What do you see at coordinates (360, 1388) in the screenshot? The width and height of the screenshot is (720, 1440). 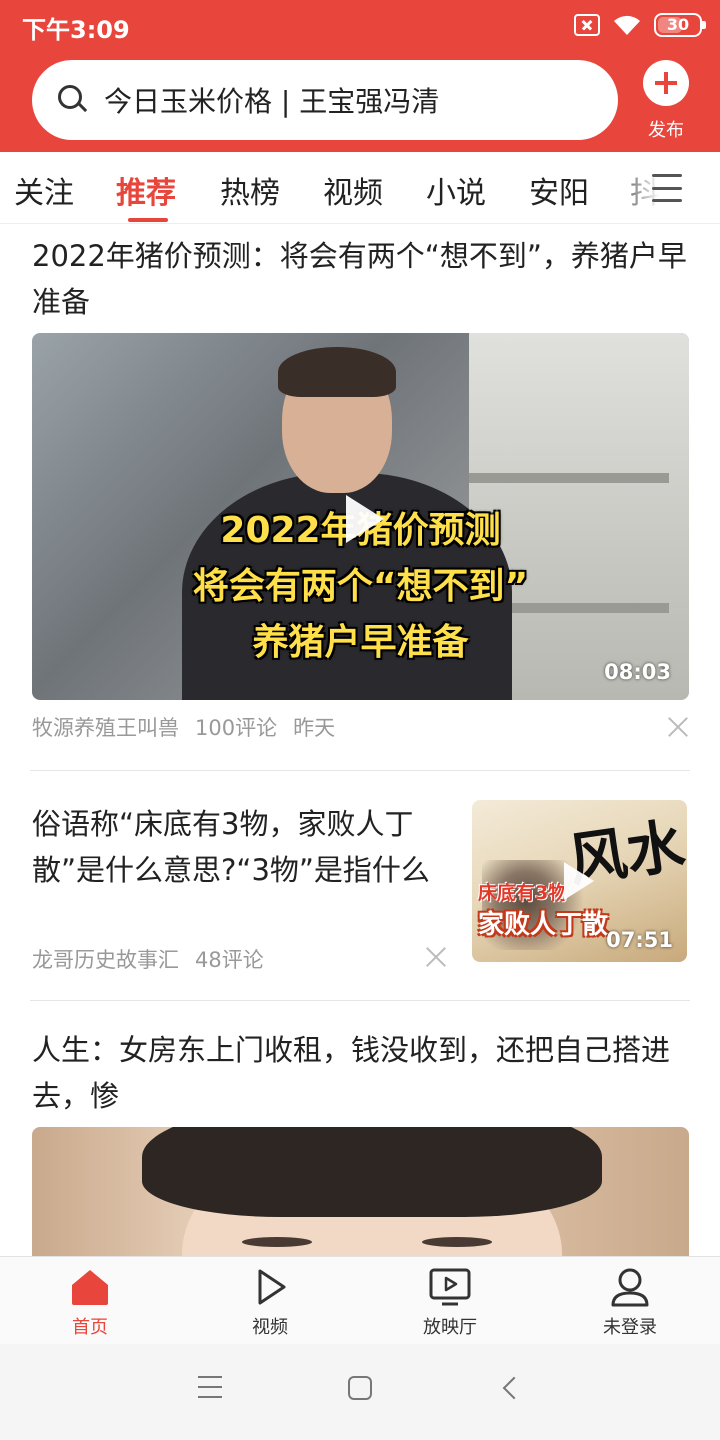 I see `home-button-icon` at bounding box center [360, 1388].